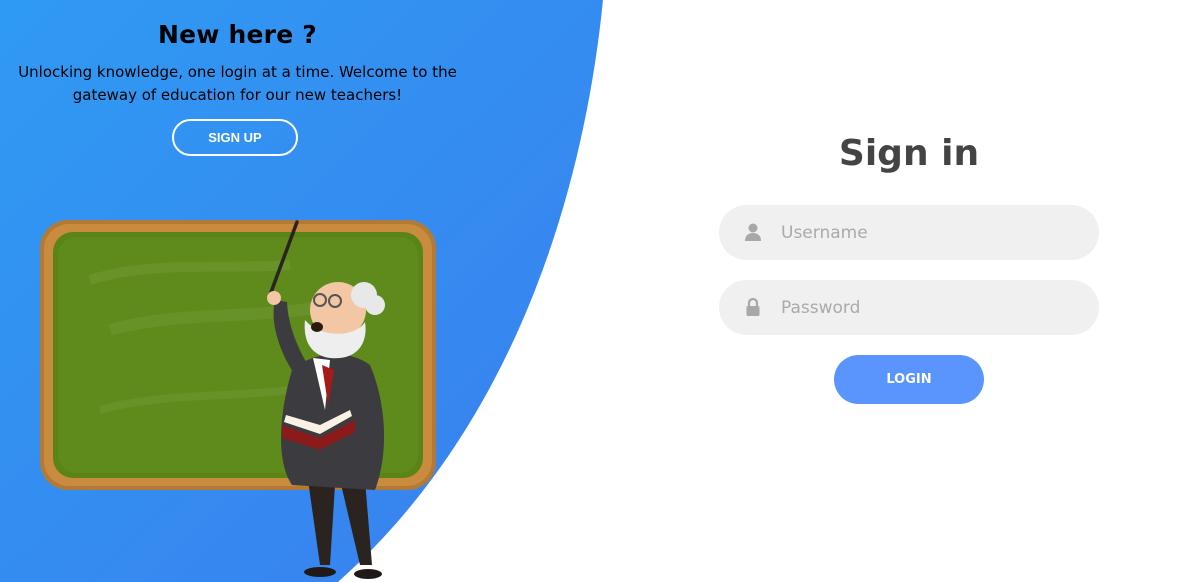 The height and width of the screenshot is (582, 1181). What do you see at coordinates (237, 34) in the screenshot?
I see `new-here-heading: New here ?` at bounding box center [237, 34].